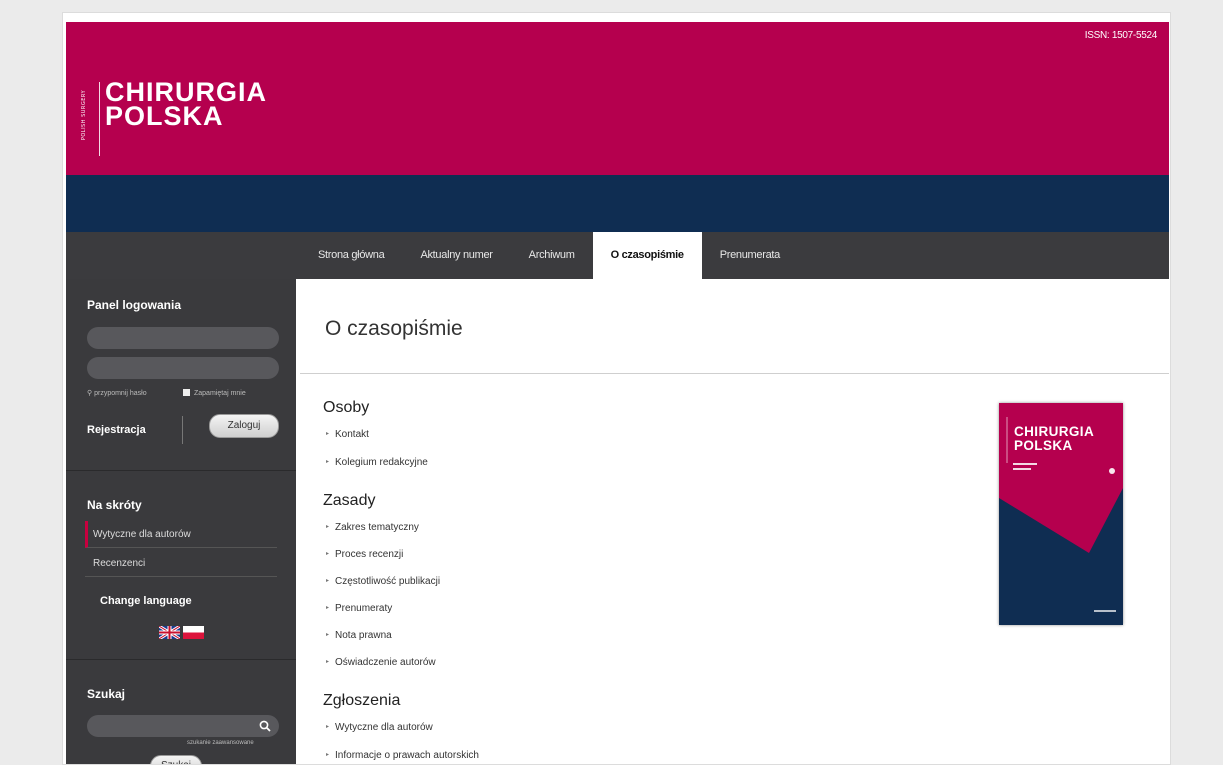 This screenshot has width=1223, height=765. Describe the element at coordinates (349, 500) in the screenshot. I see `section-heading-zasady: Zasady` at that location.